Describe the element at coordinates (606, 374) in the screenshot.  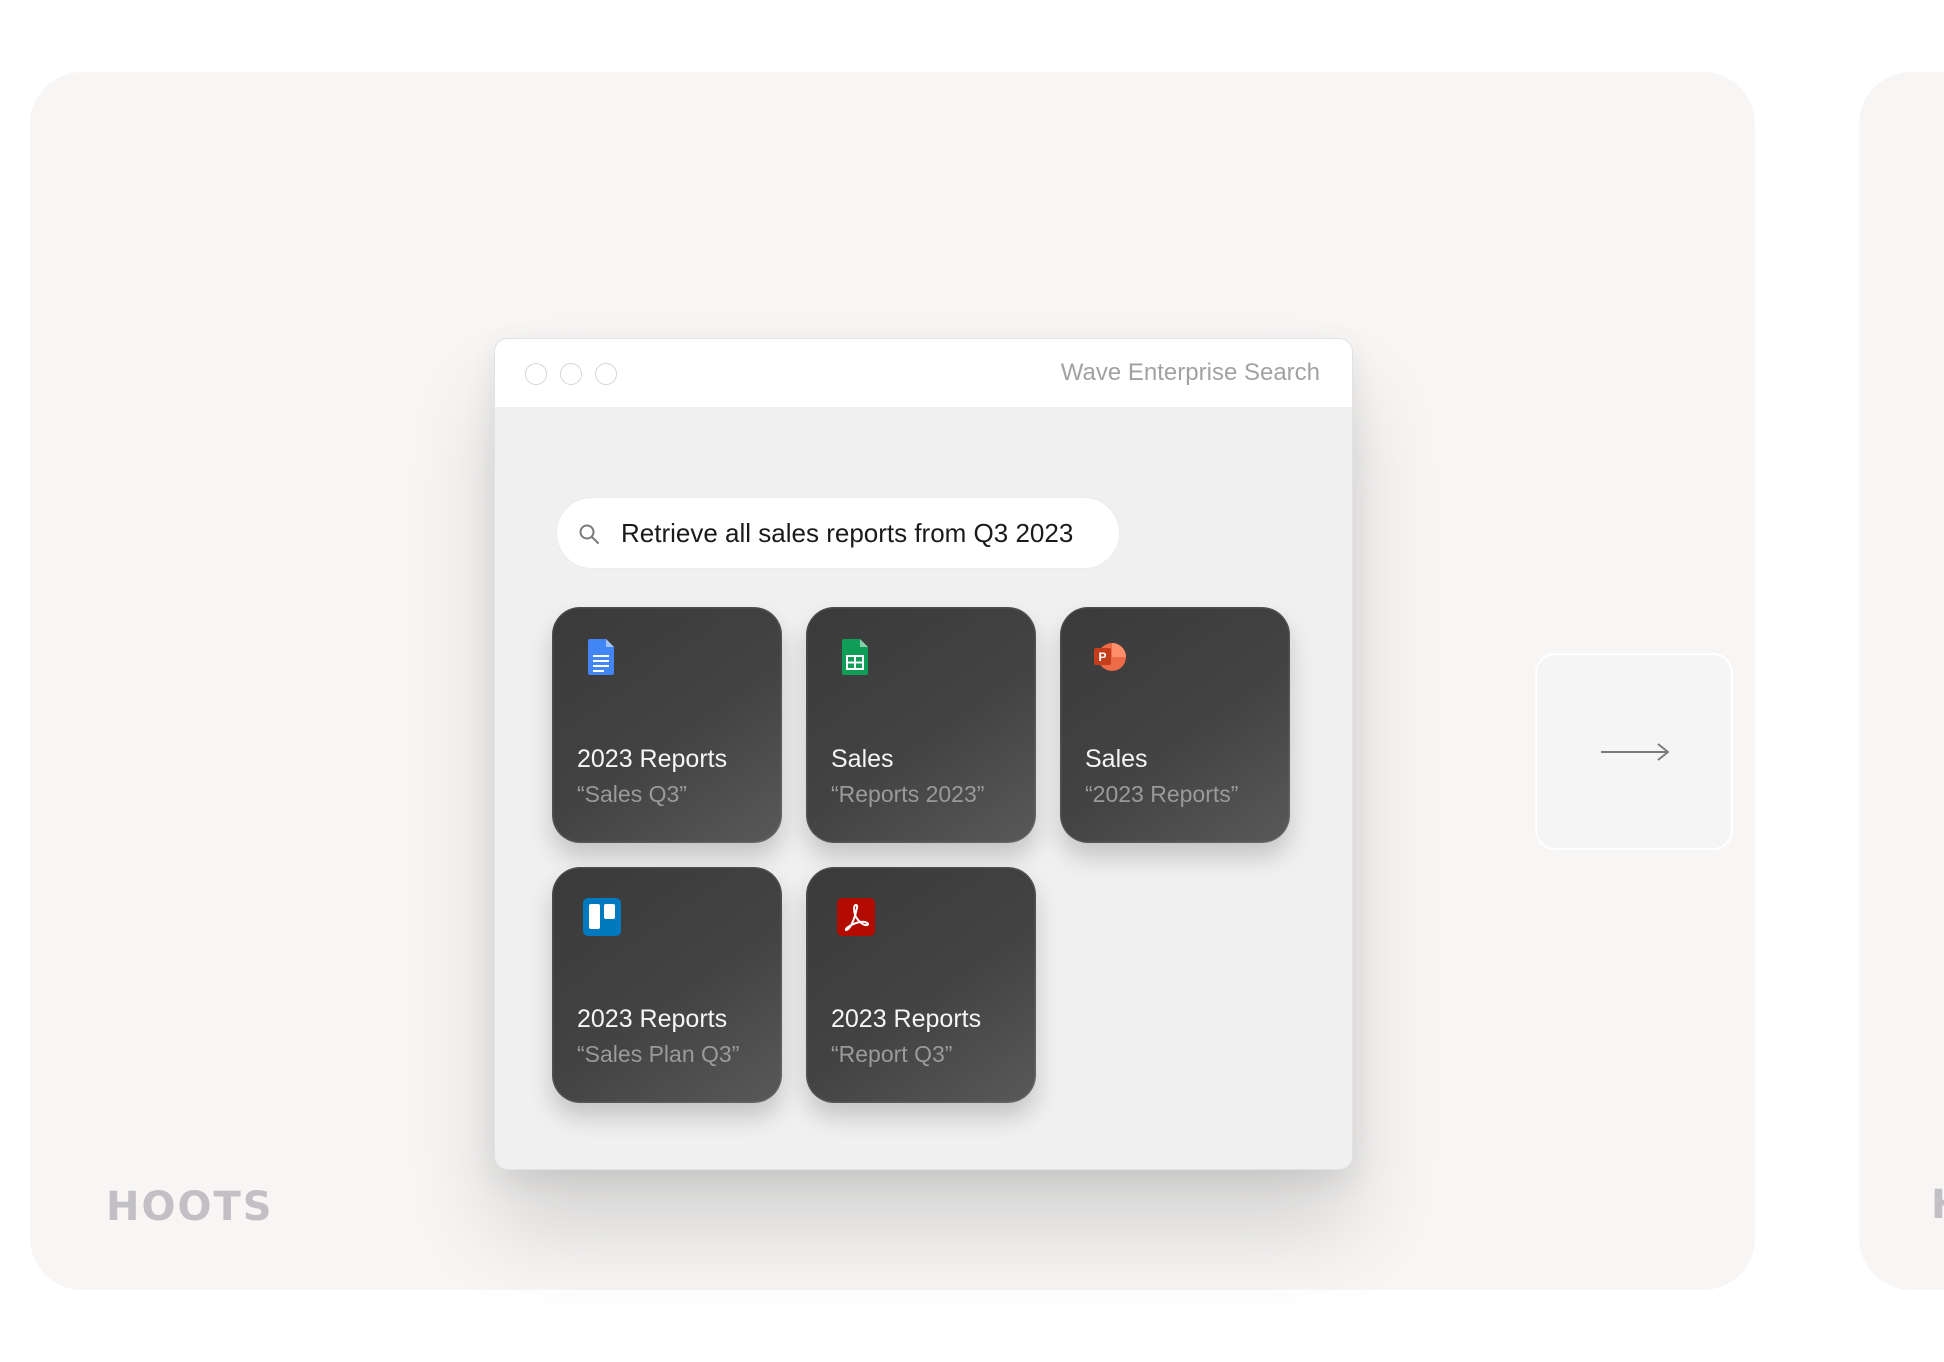
I see `window-zoom-button` at that location.